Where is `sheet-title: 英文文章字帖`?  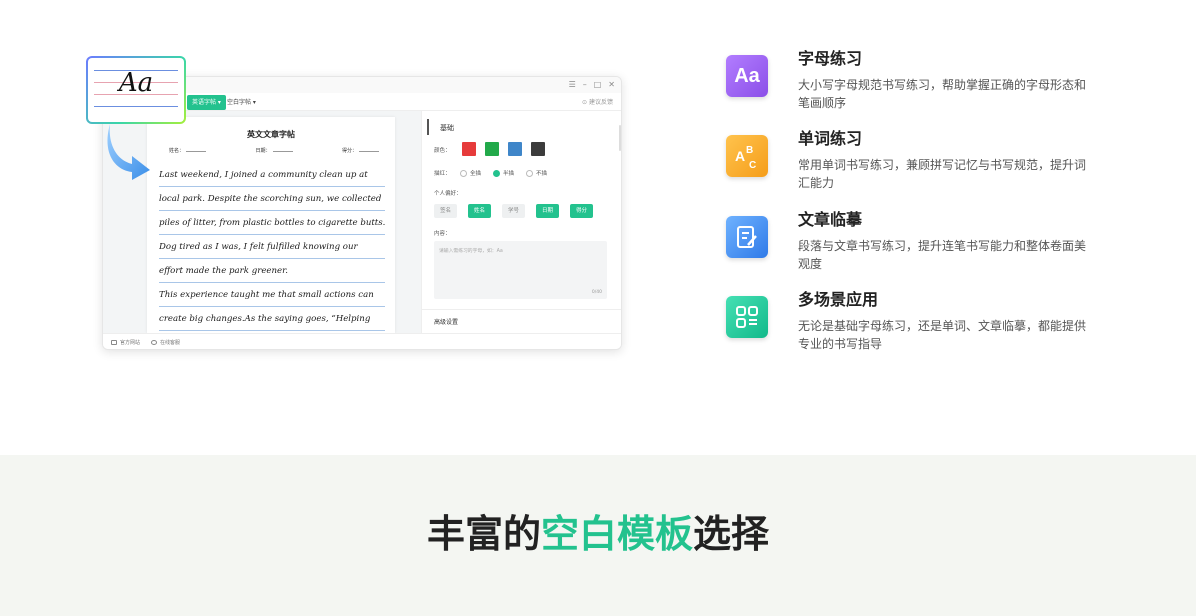
sheet-title: 英文文章字帖 is located at coordinates (271, 134).